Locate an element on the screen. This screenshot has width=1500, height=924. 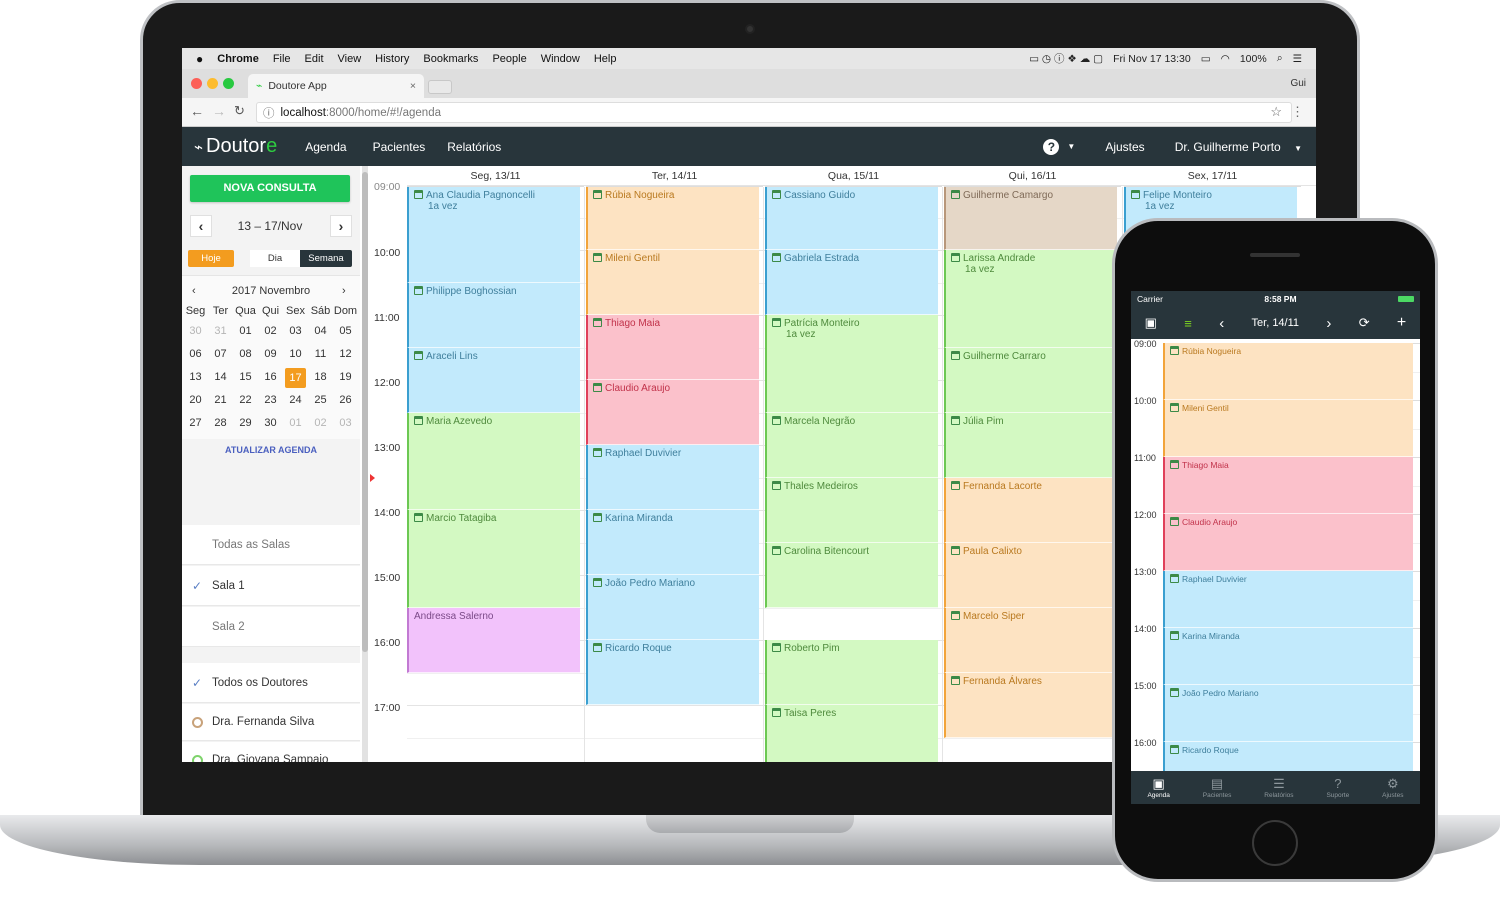
phone-appointment: Raphael Duvivier is located at coordinates (1288, 599).